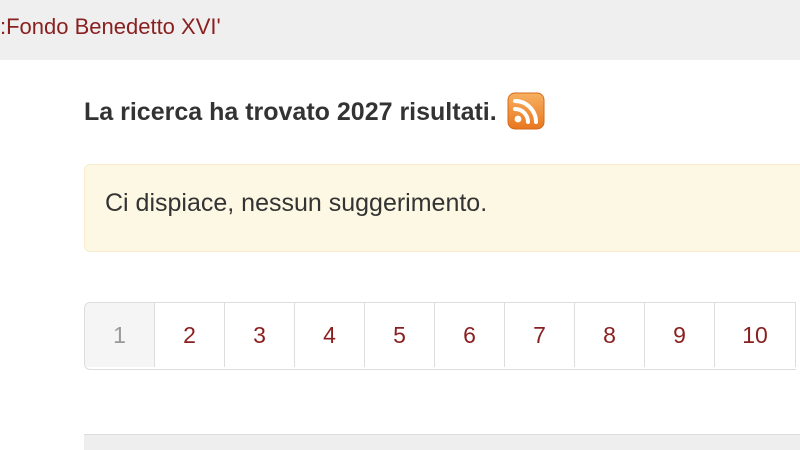 This screenshot has height=450, width=800. What do you see at coordinates (296, 203) in the screenshot?
I see `alert-message: Ci dispiace, nessun suggerimento.` at bounding box center [296, 203].